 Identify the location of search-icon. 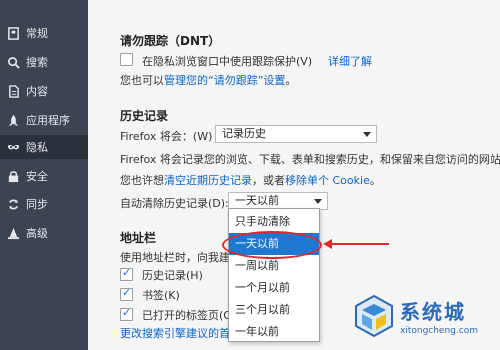
(13, 62).